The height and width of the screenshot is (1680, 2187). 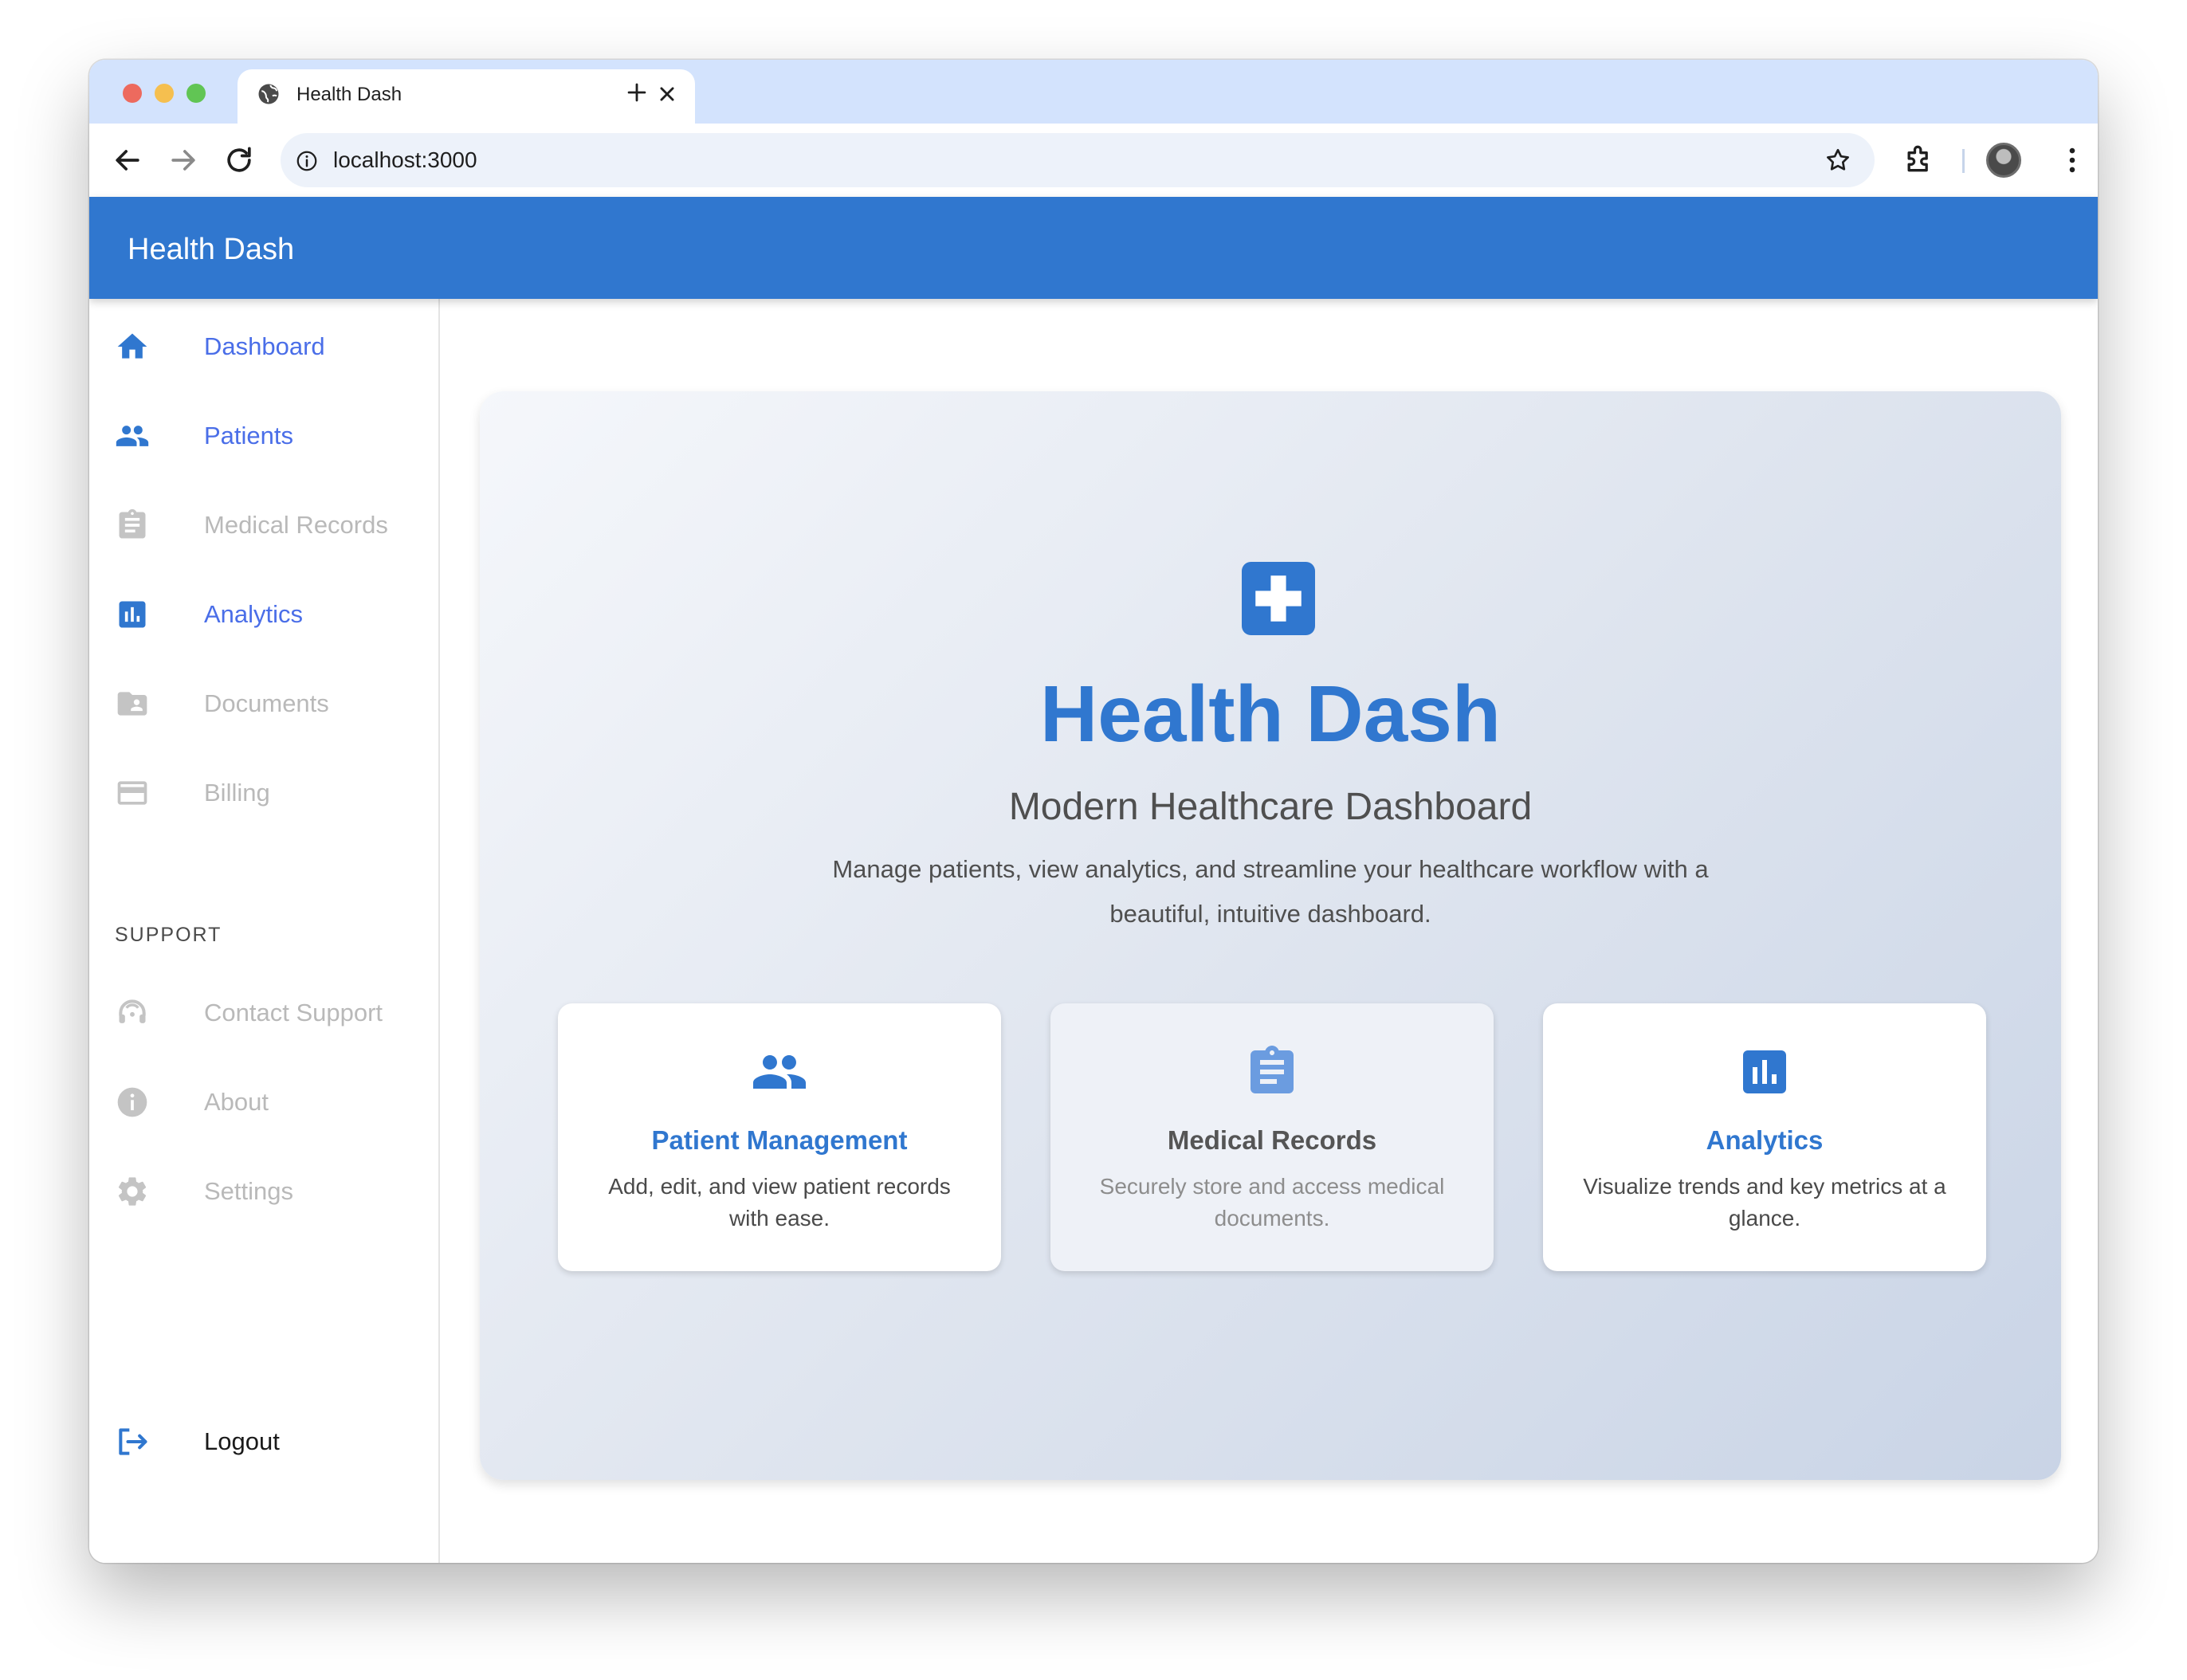 I want to click on globe-icon, so click(x=269, y=94).